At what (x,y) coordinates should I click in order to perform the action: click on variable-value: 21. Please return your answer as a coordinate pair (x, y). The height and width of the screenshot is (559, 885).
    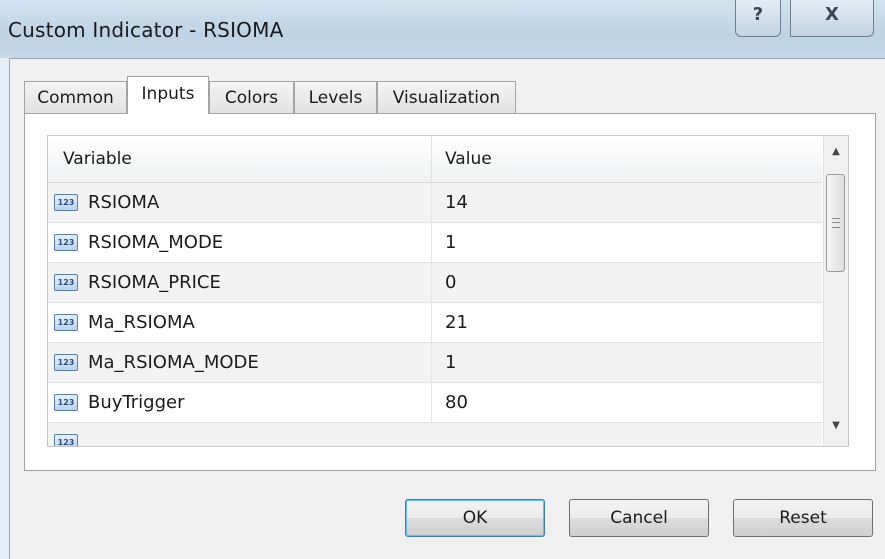
    Looking at the image, I should click on (456, 322).